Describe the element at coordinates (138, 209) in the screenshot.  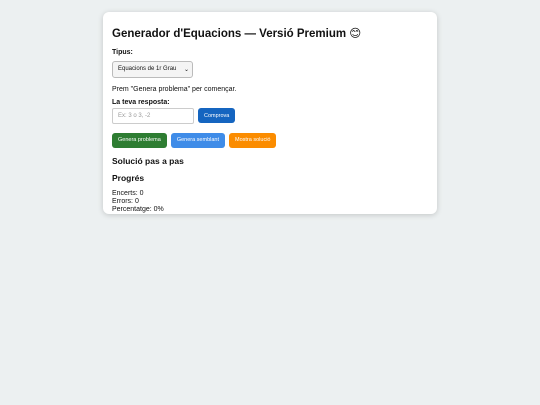
I see `percentage: Percentatge: 0%` at that location.